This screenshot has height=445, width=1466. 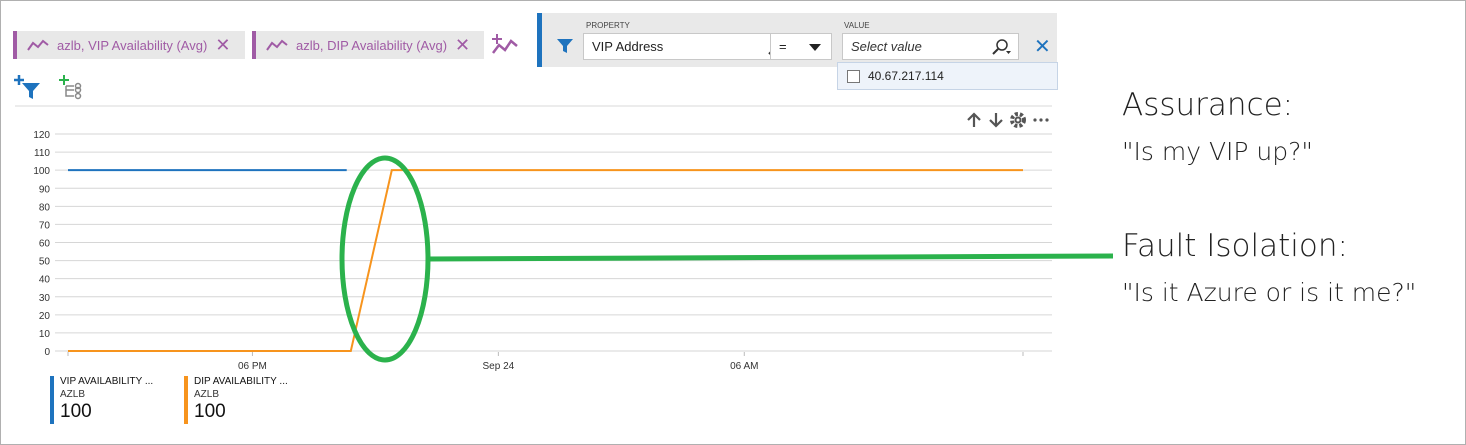 I want to click on metric-chip-dip: azlb, DIP Availability (Avg) ✕, so click(x=368, y=45).